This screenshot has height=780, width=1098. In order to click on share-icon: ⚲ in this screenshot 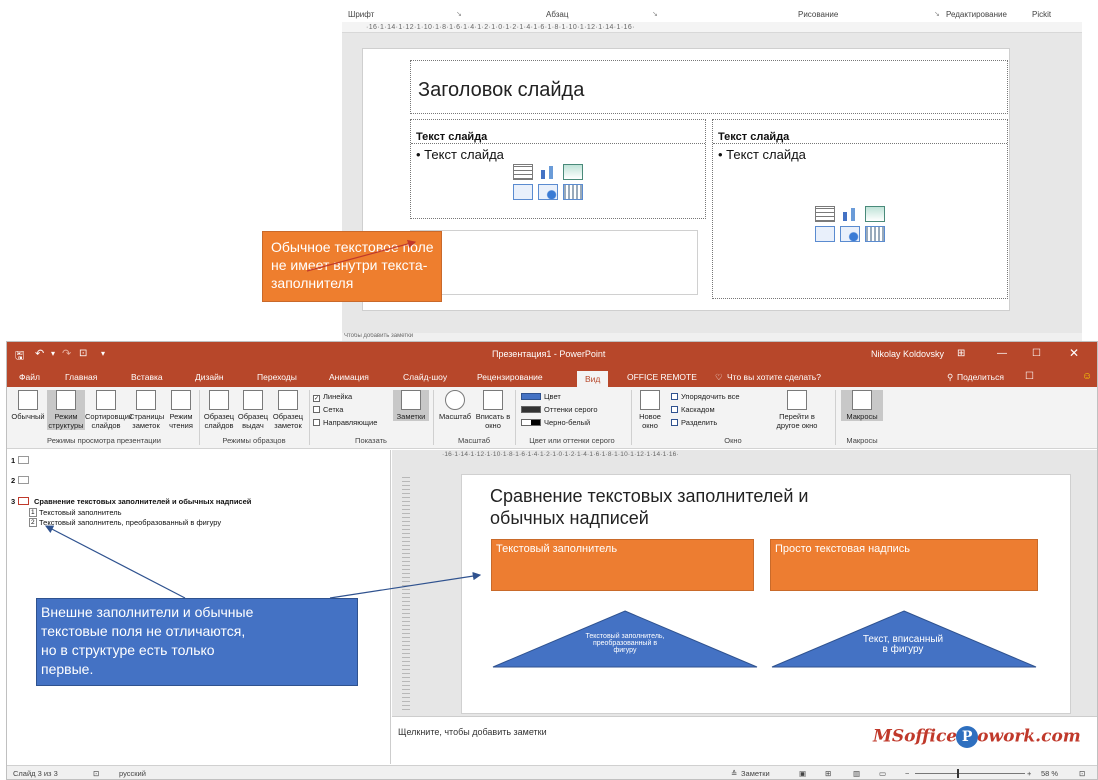, I will do `click(950, 377)`.